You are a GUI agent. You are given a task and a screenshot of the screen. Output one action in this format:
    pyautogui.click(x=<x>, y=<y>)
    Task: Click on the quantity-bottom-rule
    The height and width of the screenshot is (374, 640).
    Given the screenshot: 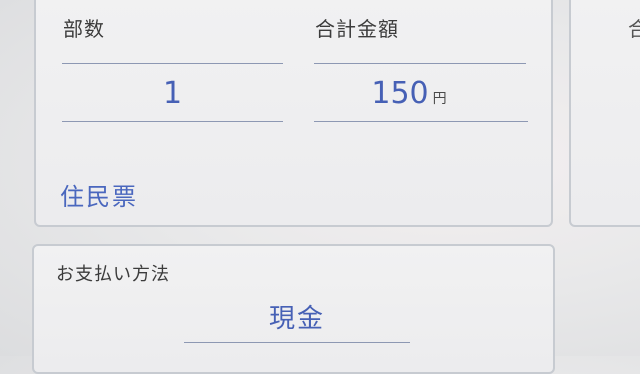 What is the action you would take?
    pyautogui.click(x=172, y=121)
    